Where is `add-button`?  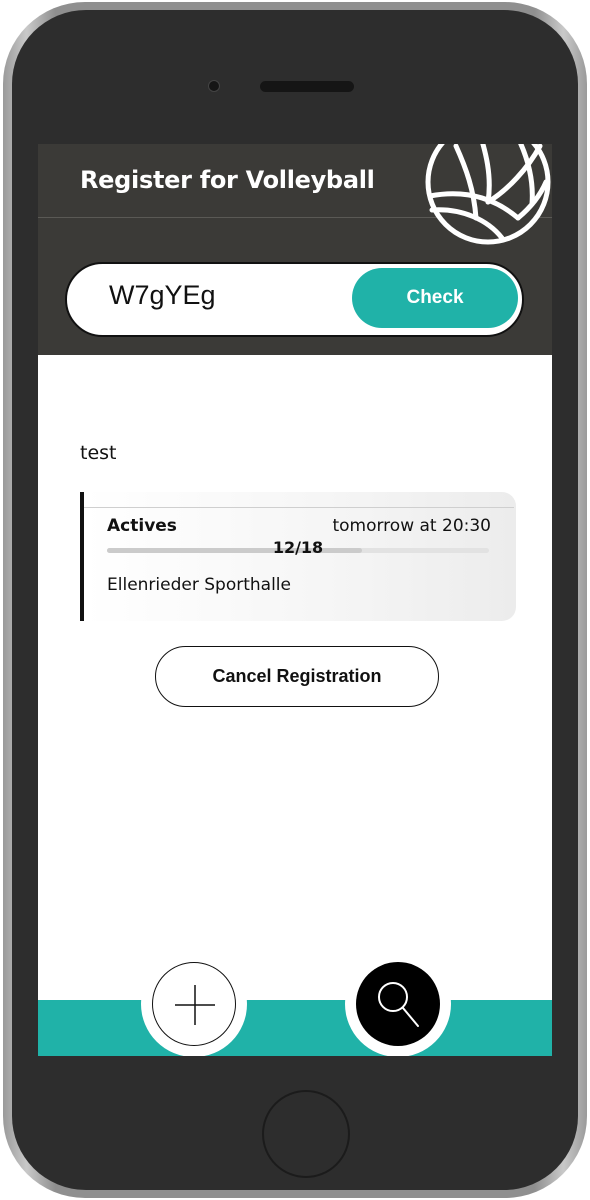
add-button is located at coordinates (194, 1004).